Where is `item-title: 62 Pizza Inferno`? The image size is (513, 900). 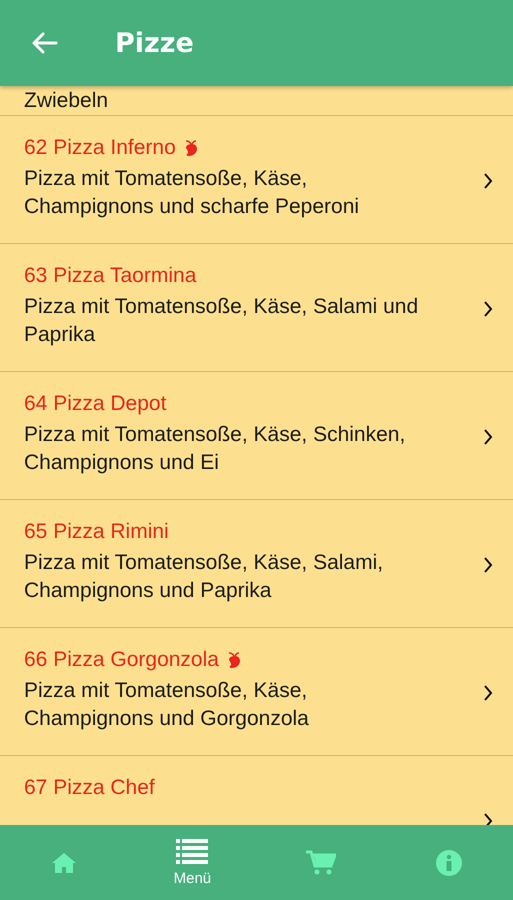 item-title: 62 Pizza Inferno is located at coordinates (100, 148).